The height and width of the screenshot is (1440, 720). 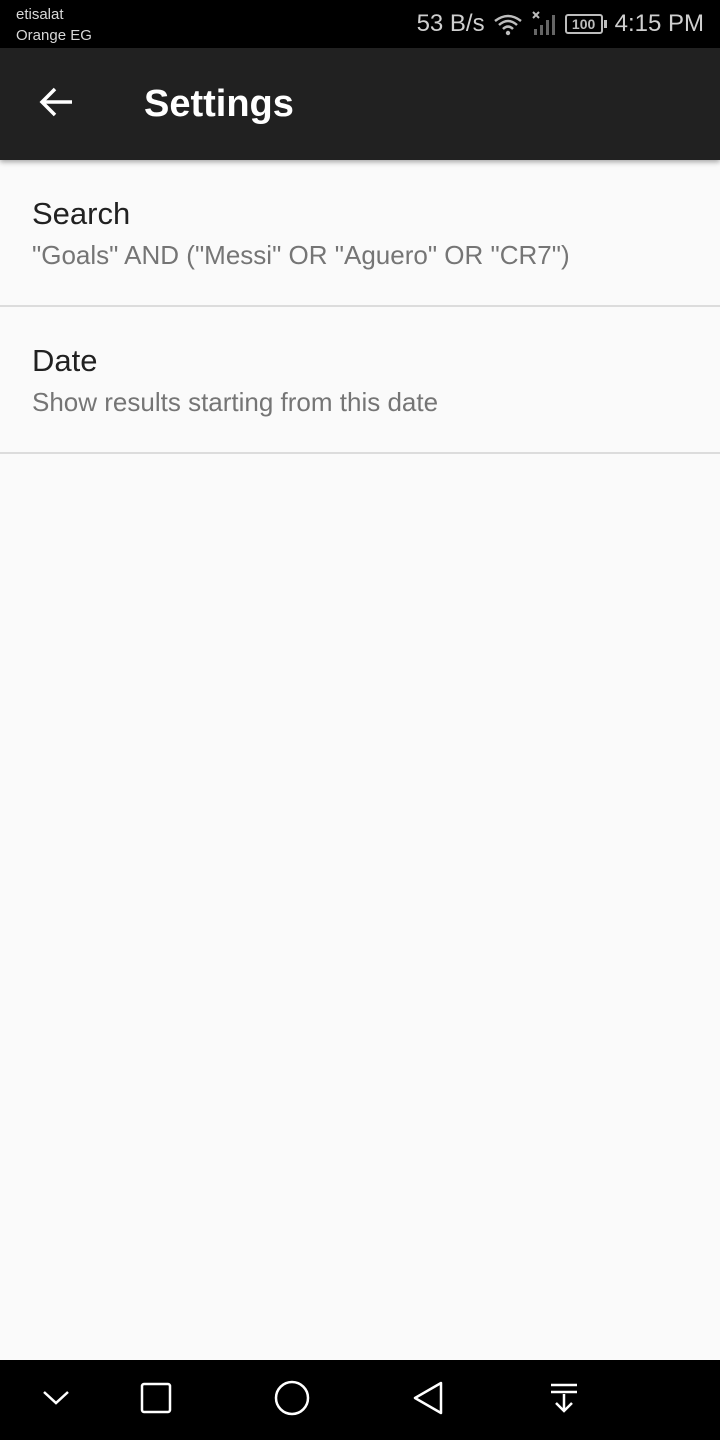 I want to click on back-button, so click(x=56, y=104).